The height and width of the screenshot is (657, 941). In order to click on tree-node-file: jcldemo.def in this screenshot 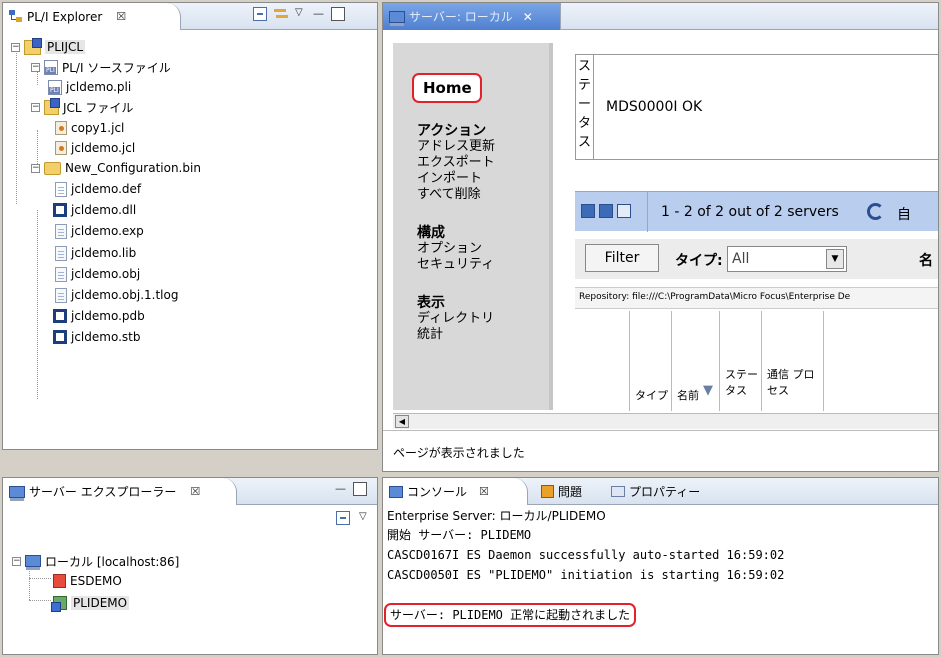, I will do `click(98, 189)`.